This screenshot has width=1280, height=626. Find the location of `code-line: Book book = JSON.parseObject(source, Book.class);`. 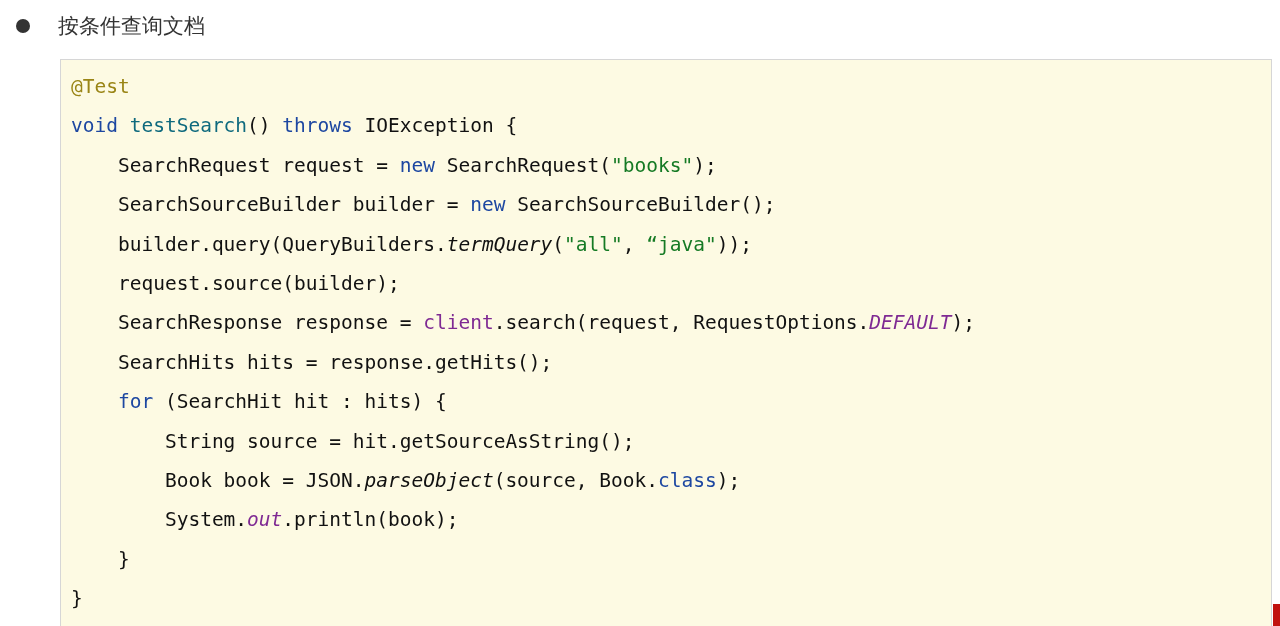

code-line: Book book = JSON.parseObject(source, Book.class); is located at coordinates (452, 480).